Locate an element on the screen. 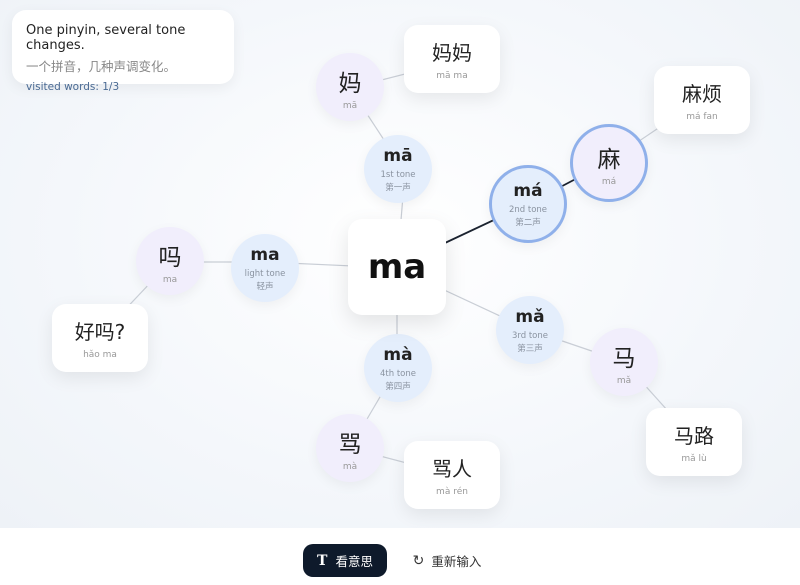 This screenshot has width=800, height=585. char-pinyin: mǎ is located at coordinates (624, 380).